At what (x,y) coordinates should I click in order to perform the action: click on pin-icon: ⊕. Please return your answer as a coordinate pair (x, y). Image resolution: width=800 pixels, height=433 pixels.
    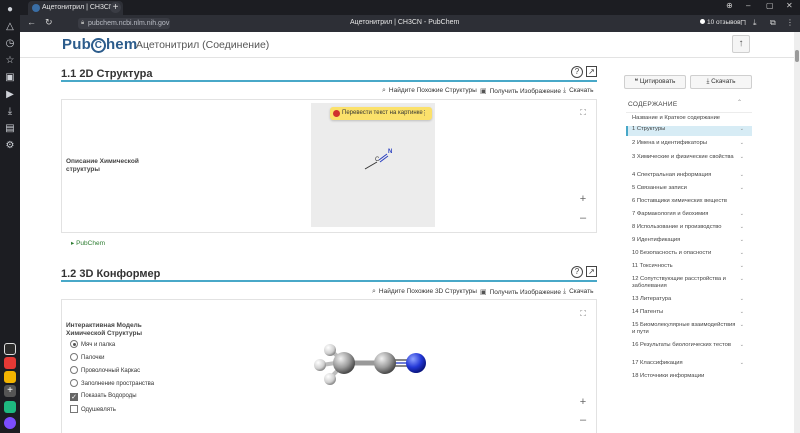
    Looking at the image, I should click on (729, 5).